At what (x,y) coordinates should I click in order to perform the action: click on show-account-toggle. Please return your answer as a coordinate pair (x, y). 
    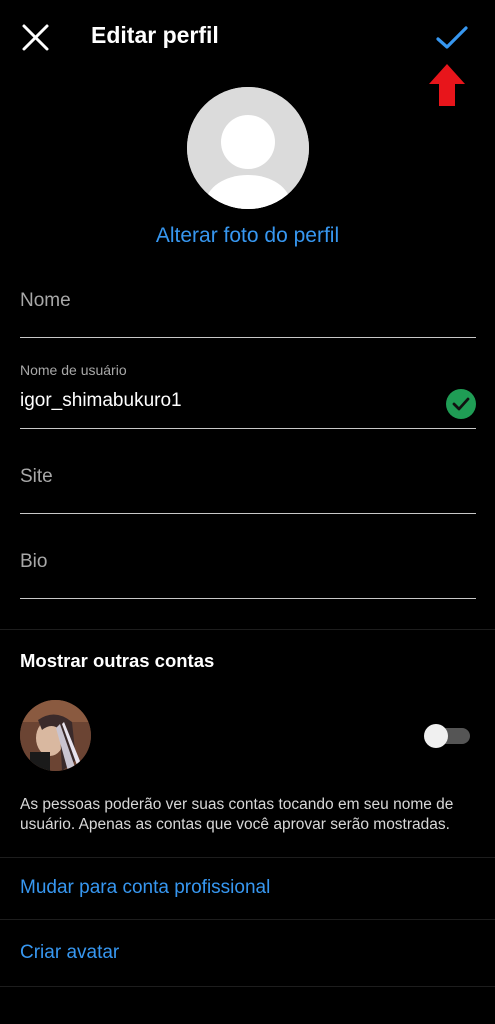
    Looking at the image, I should click on (446, 736).